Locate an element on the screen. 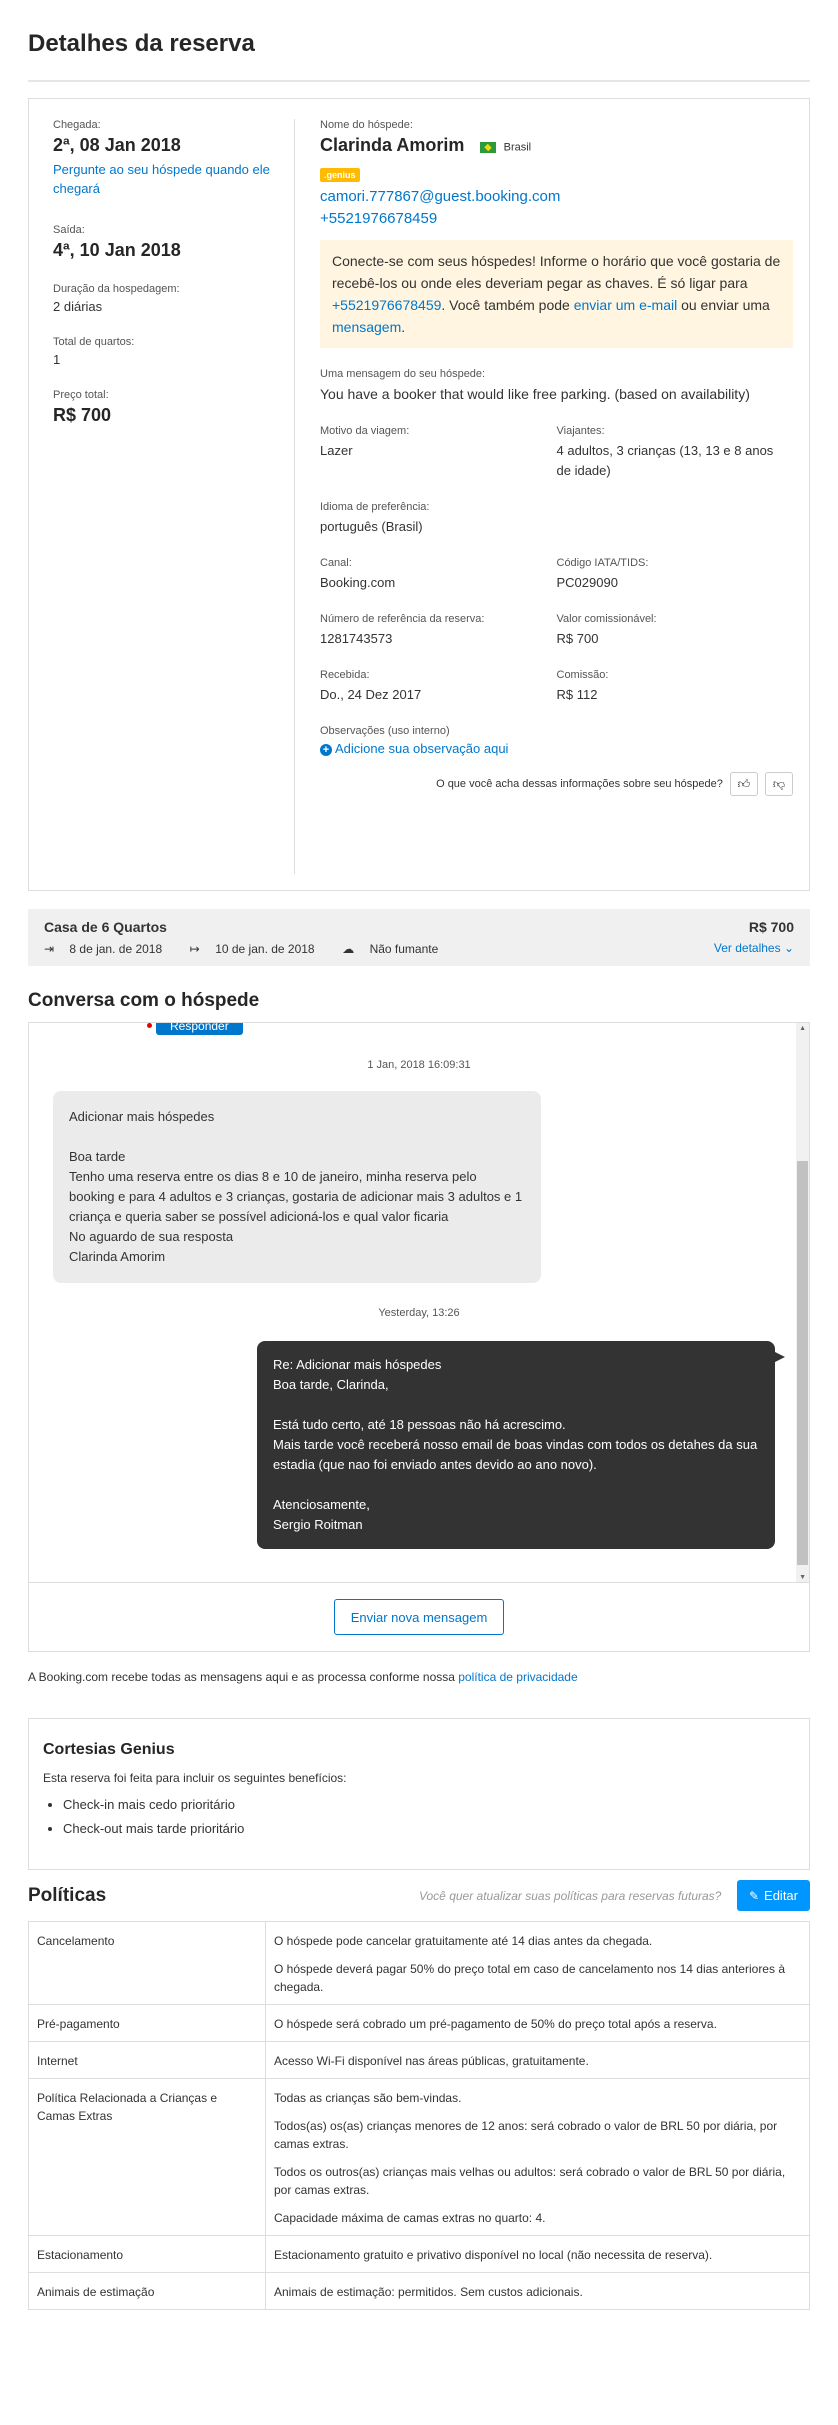 The width and height of the screenshot is (838, 2425). privacy-policy-link: política de privacidade is located at coordinates (517, 1677).